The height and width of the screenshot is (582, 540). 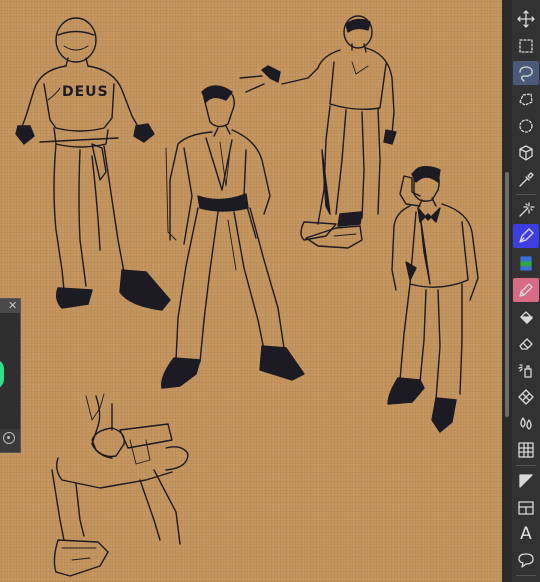 I want to click on close-icon: ✕, so click(x=12, y=306).